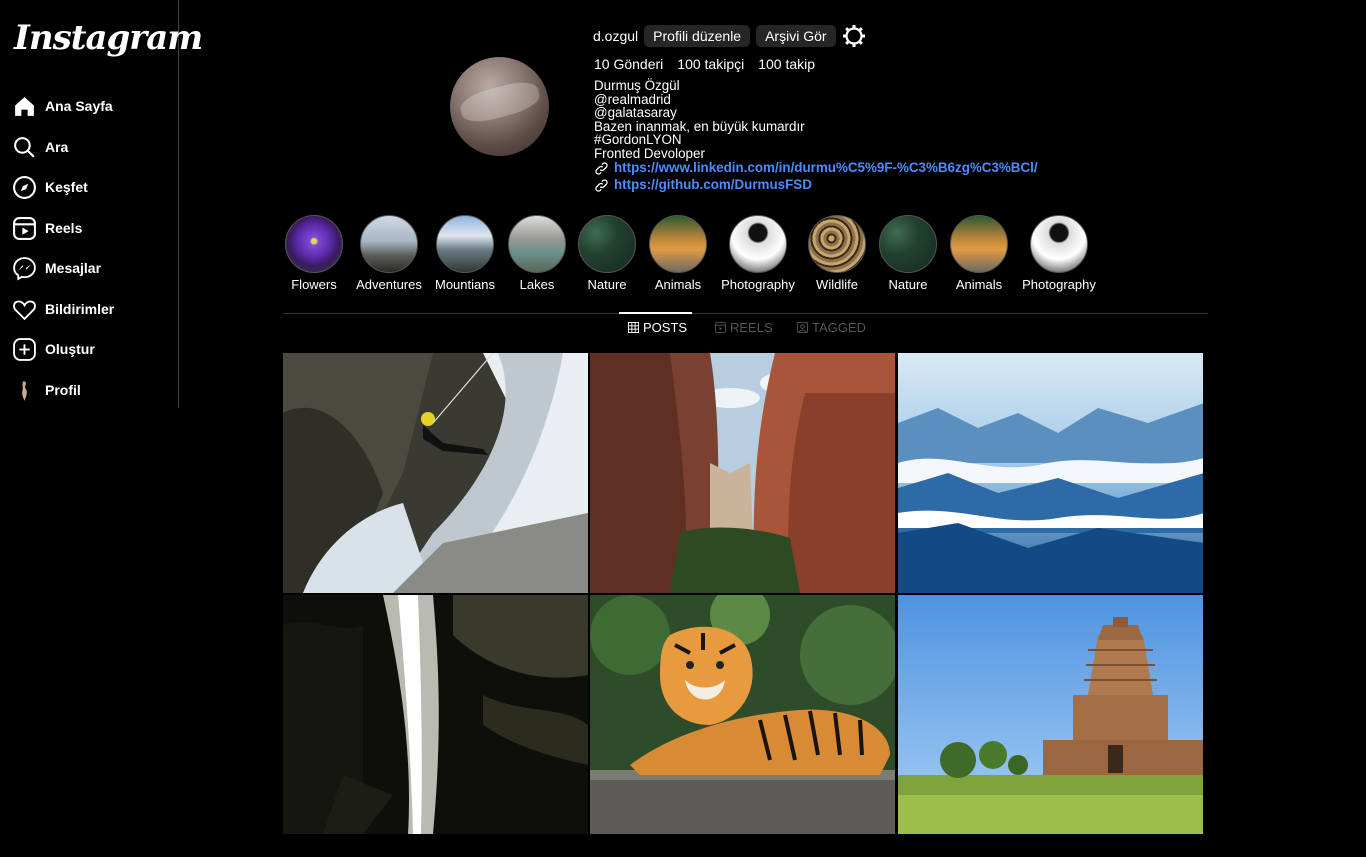  What do you see at coordinates (616, 36) in the screenshot?
I see `profile-username: d.ozgul` at bounding box center [616, 36].